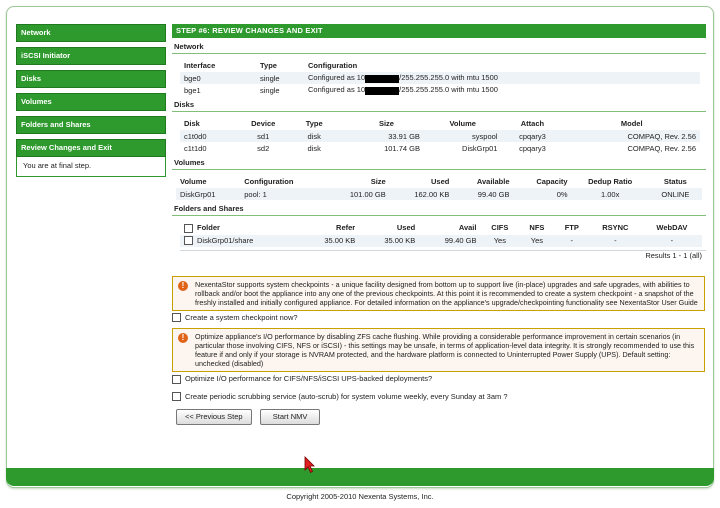  What do you see at coordinates (443, 254) in the screenshot?
I see `results-count: Results 1 - 1 (all)` at bounding box center [443, 254].